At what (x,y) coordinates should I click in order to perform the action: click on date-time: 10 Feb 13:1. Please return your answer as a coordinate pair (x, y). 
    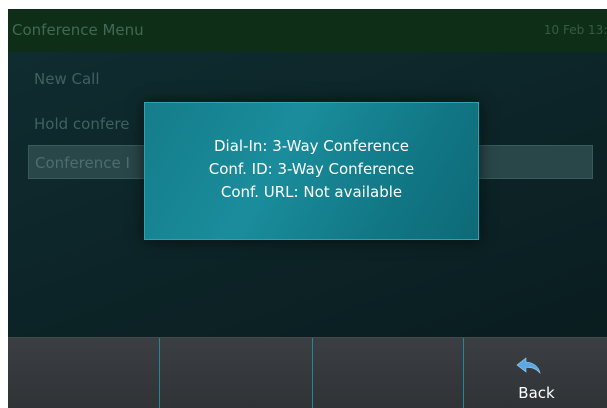
    Looking at the image, I should click on (575, 30).